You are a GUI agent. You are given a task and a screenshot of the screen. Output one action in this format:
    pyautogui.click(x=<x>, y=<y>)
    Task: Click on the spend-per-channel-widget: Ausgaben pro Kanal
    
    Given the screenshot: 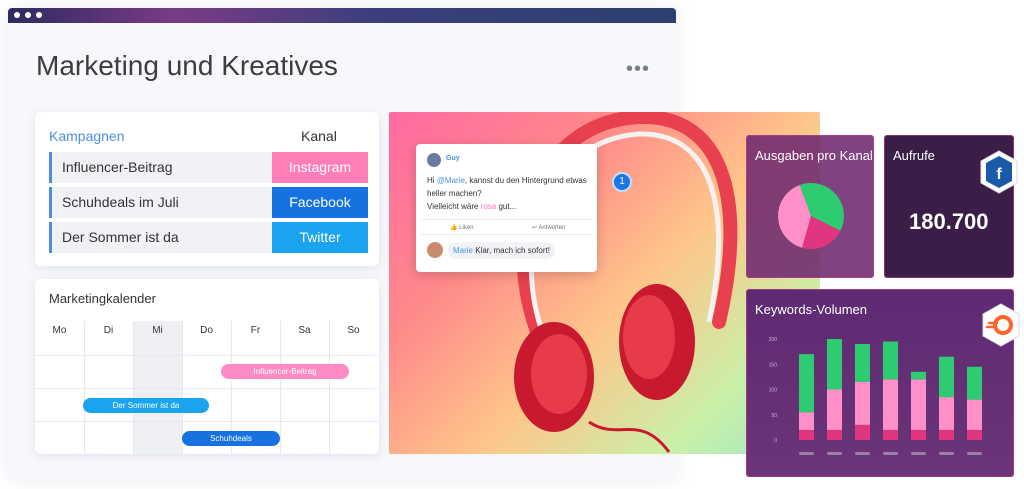 What is the action you would take?
    pyautogui.click(x=810, y=206)
    